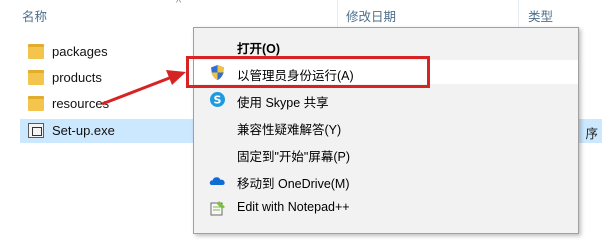  Describe the element at coordinates (81, 103) in the screenshot. I see `file-name: resources` at that location.